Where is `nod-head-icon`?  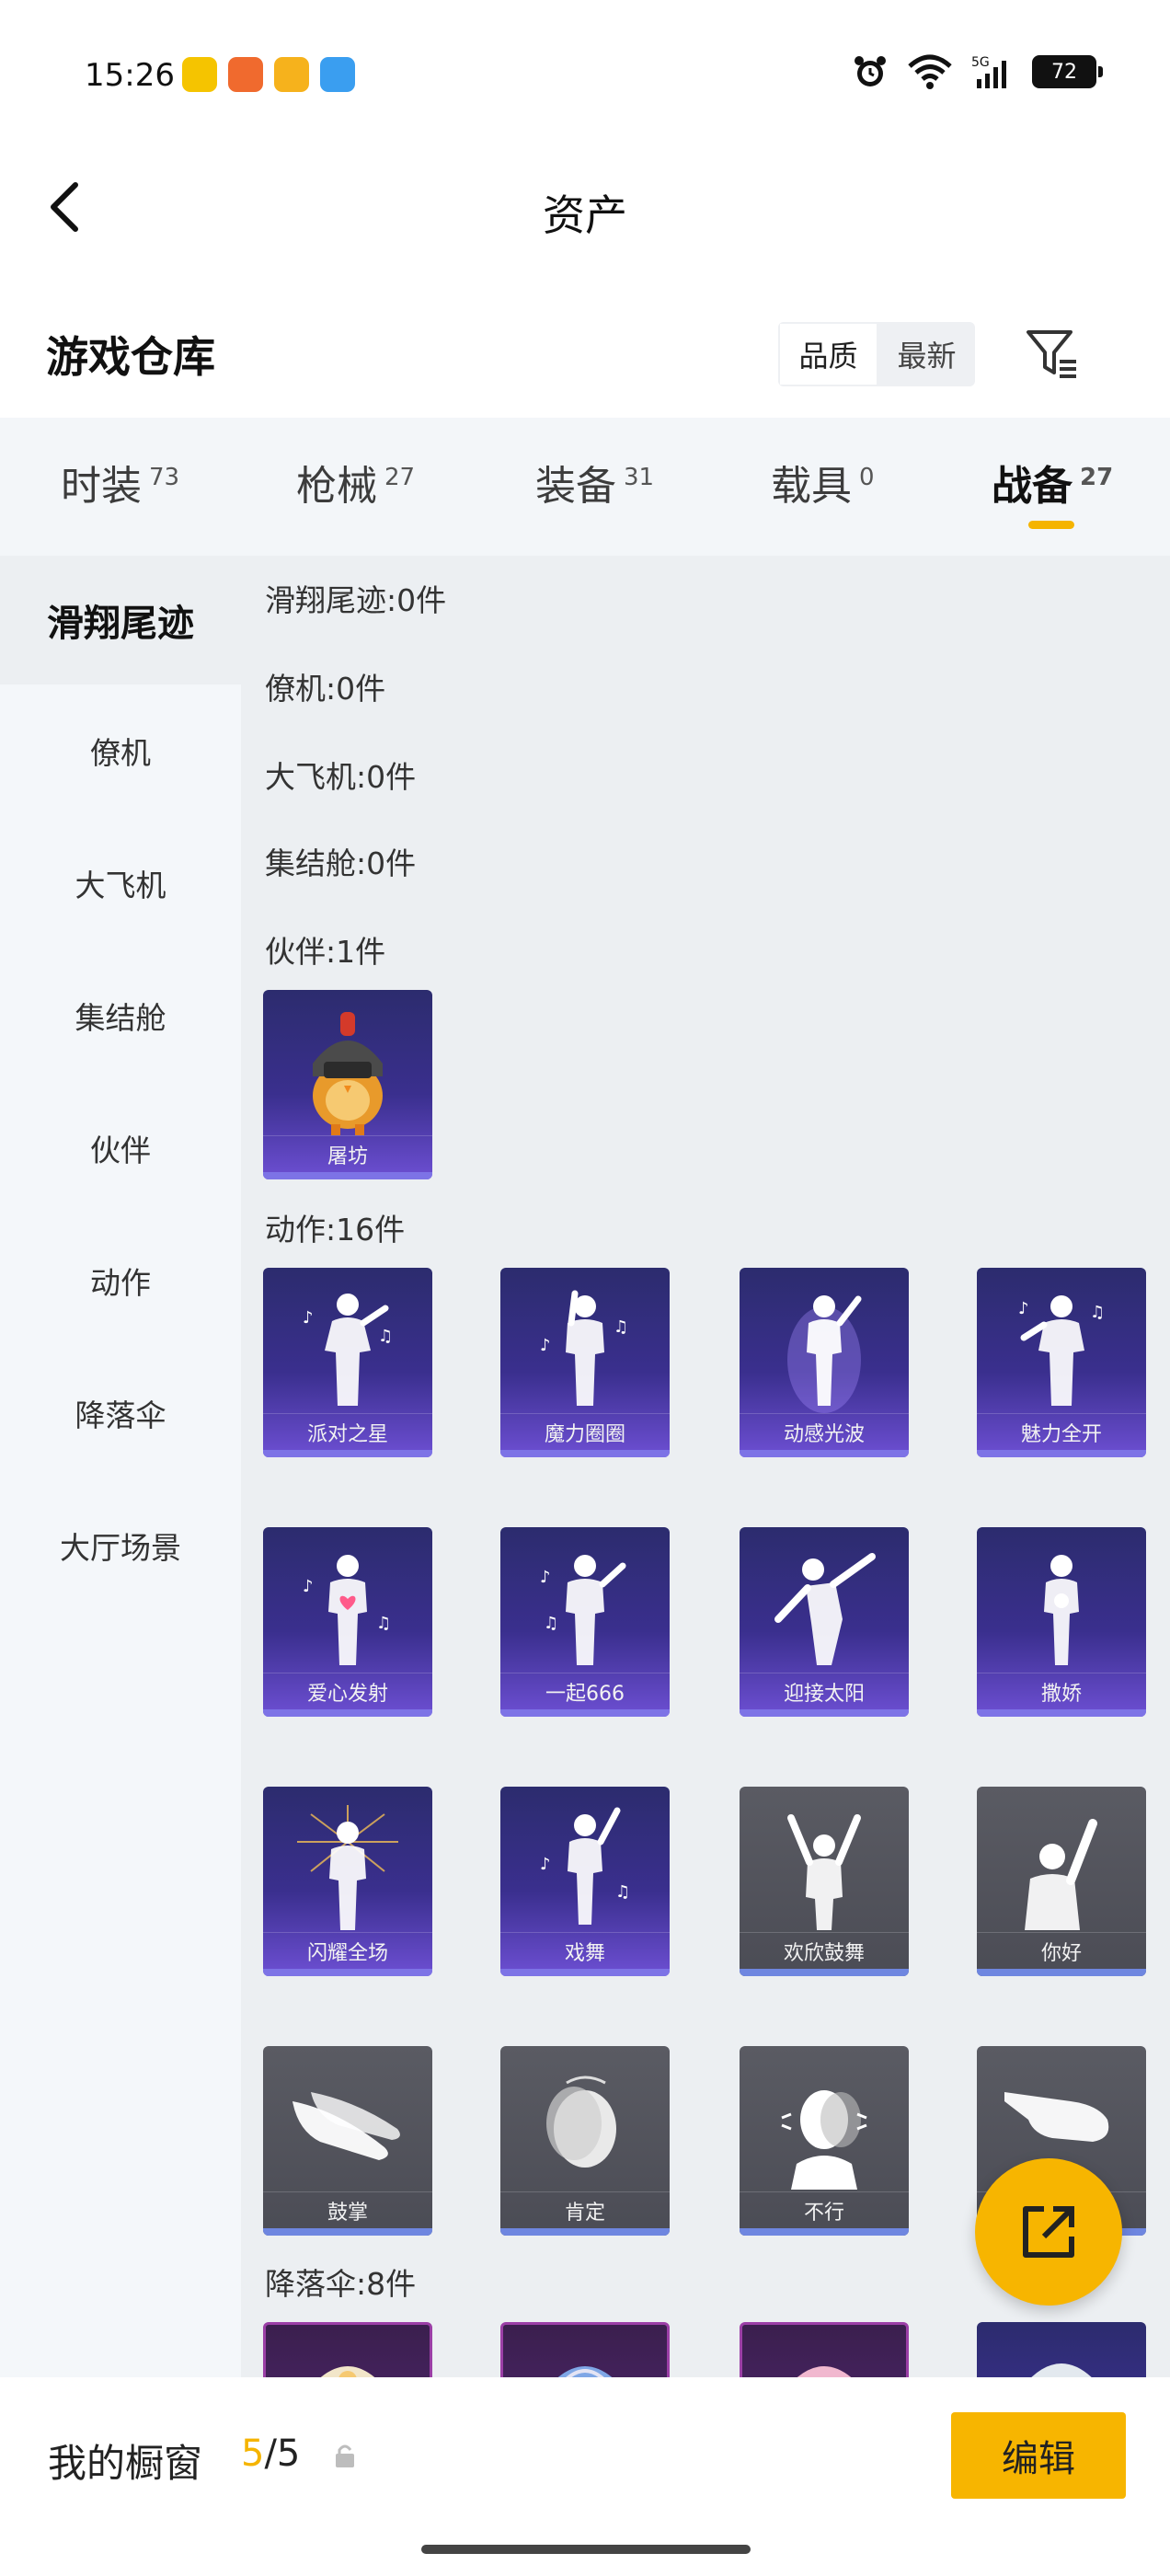 nod-head-icon is located at coordinates (581, 2122).